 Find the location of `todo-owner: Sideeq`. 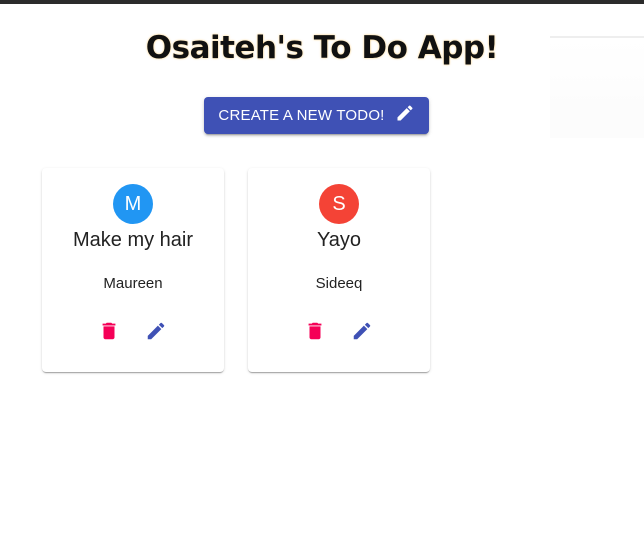

todo-owner: Sideeq is located at coordinates (339, 283).